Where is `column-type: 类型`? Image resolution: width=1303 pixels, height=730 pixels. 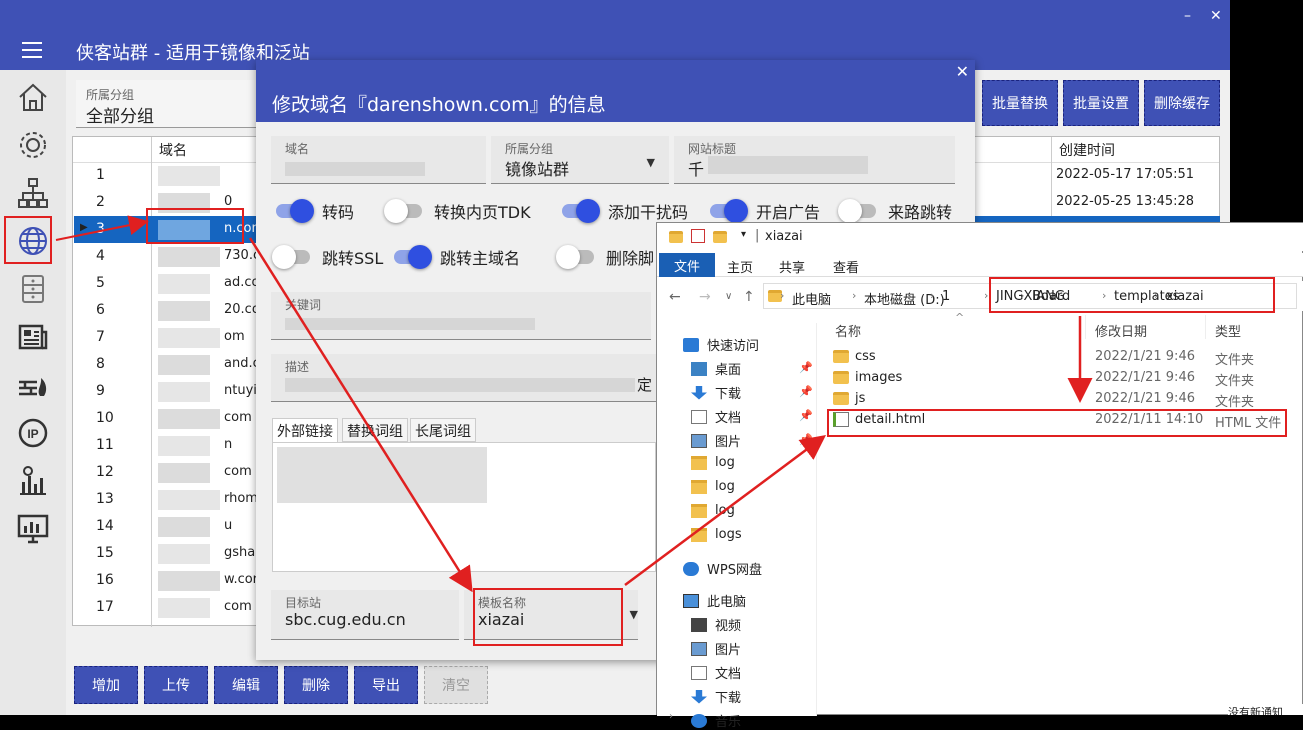
column-type: 类型 is located at coordinates (1228, 330).